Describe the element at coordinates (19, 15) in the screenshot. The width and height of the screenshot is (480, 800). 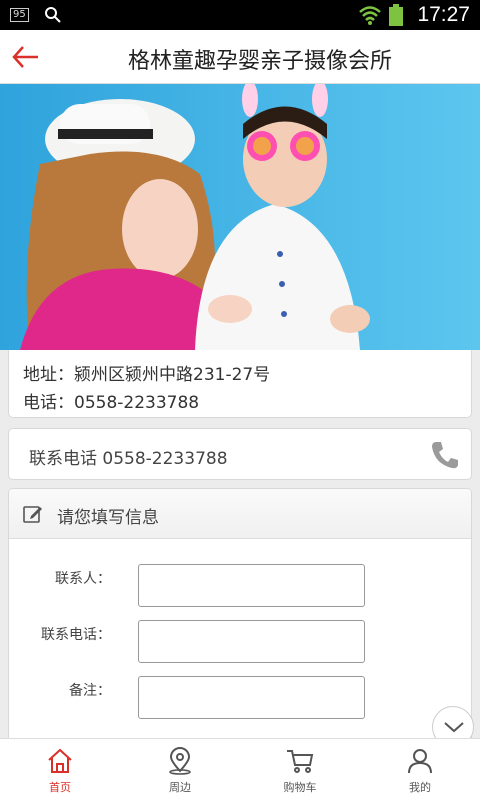
I see `notification-badge: 95` at that location.